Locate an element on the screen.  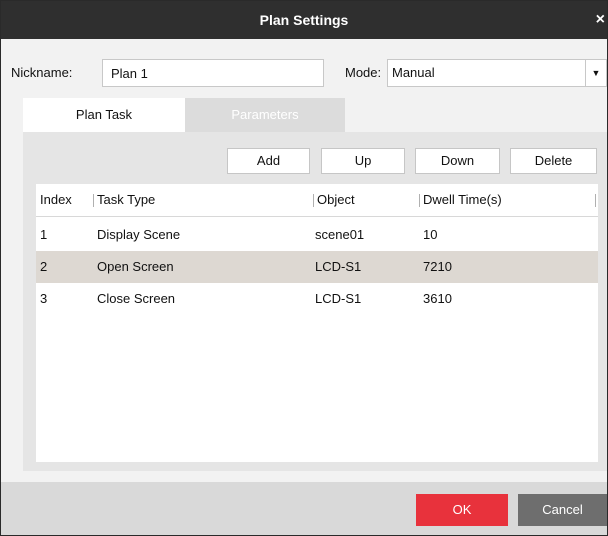
cell-dwell-time: 10 is located at coordinates (430, 234).